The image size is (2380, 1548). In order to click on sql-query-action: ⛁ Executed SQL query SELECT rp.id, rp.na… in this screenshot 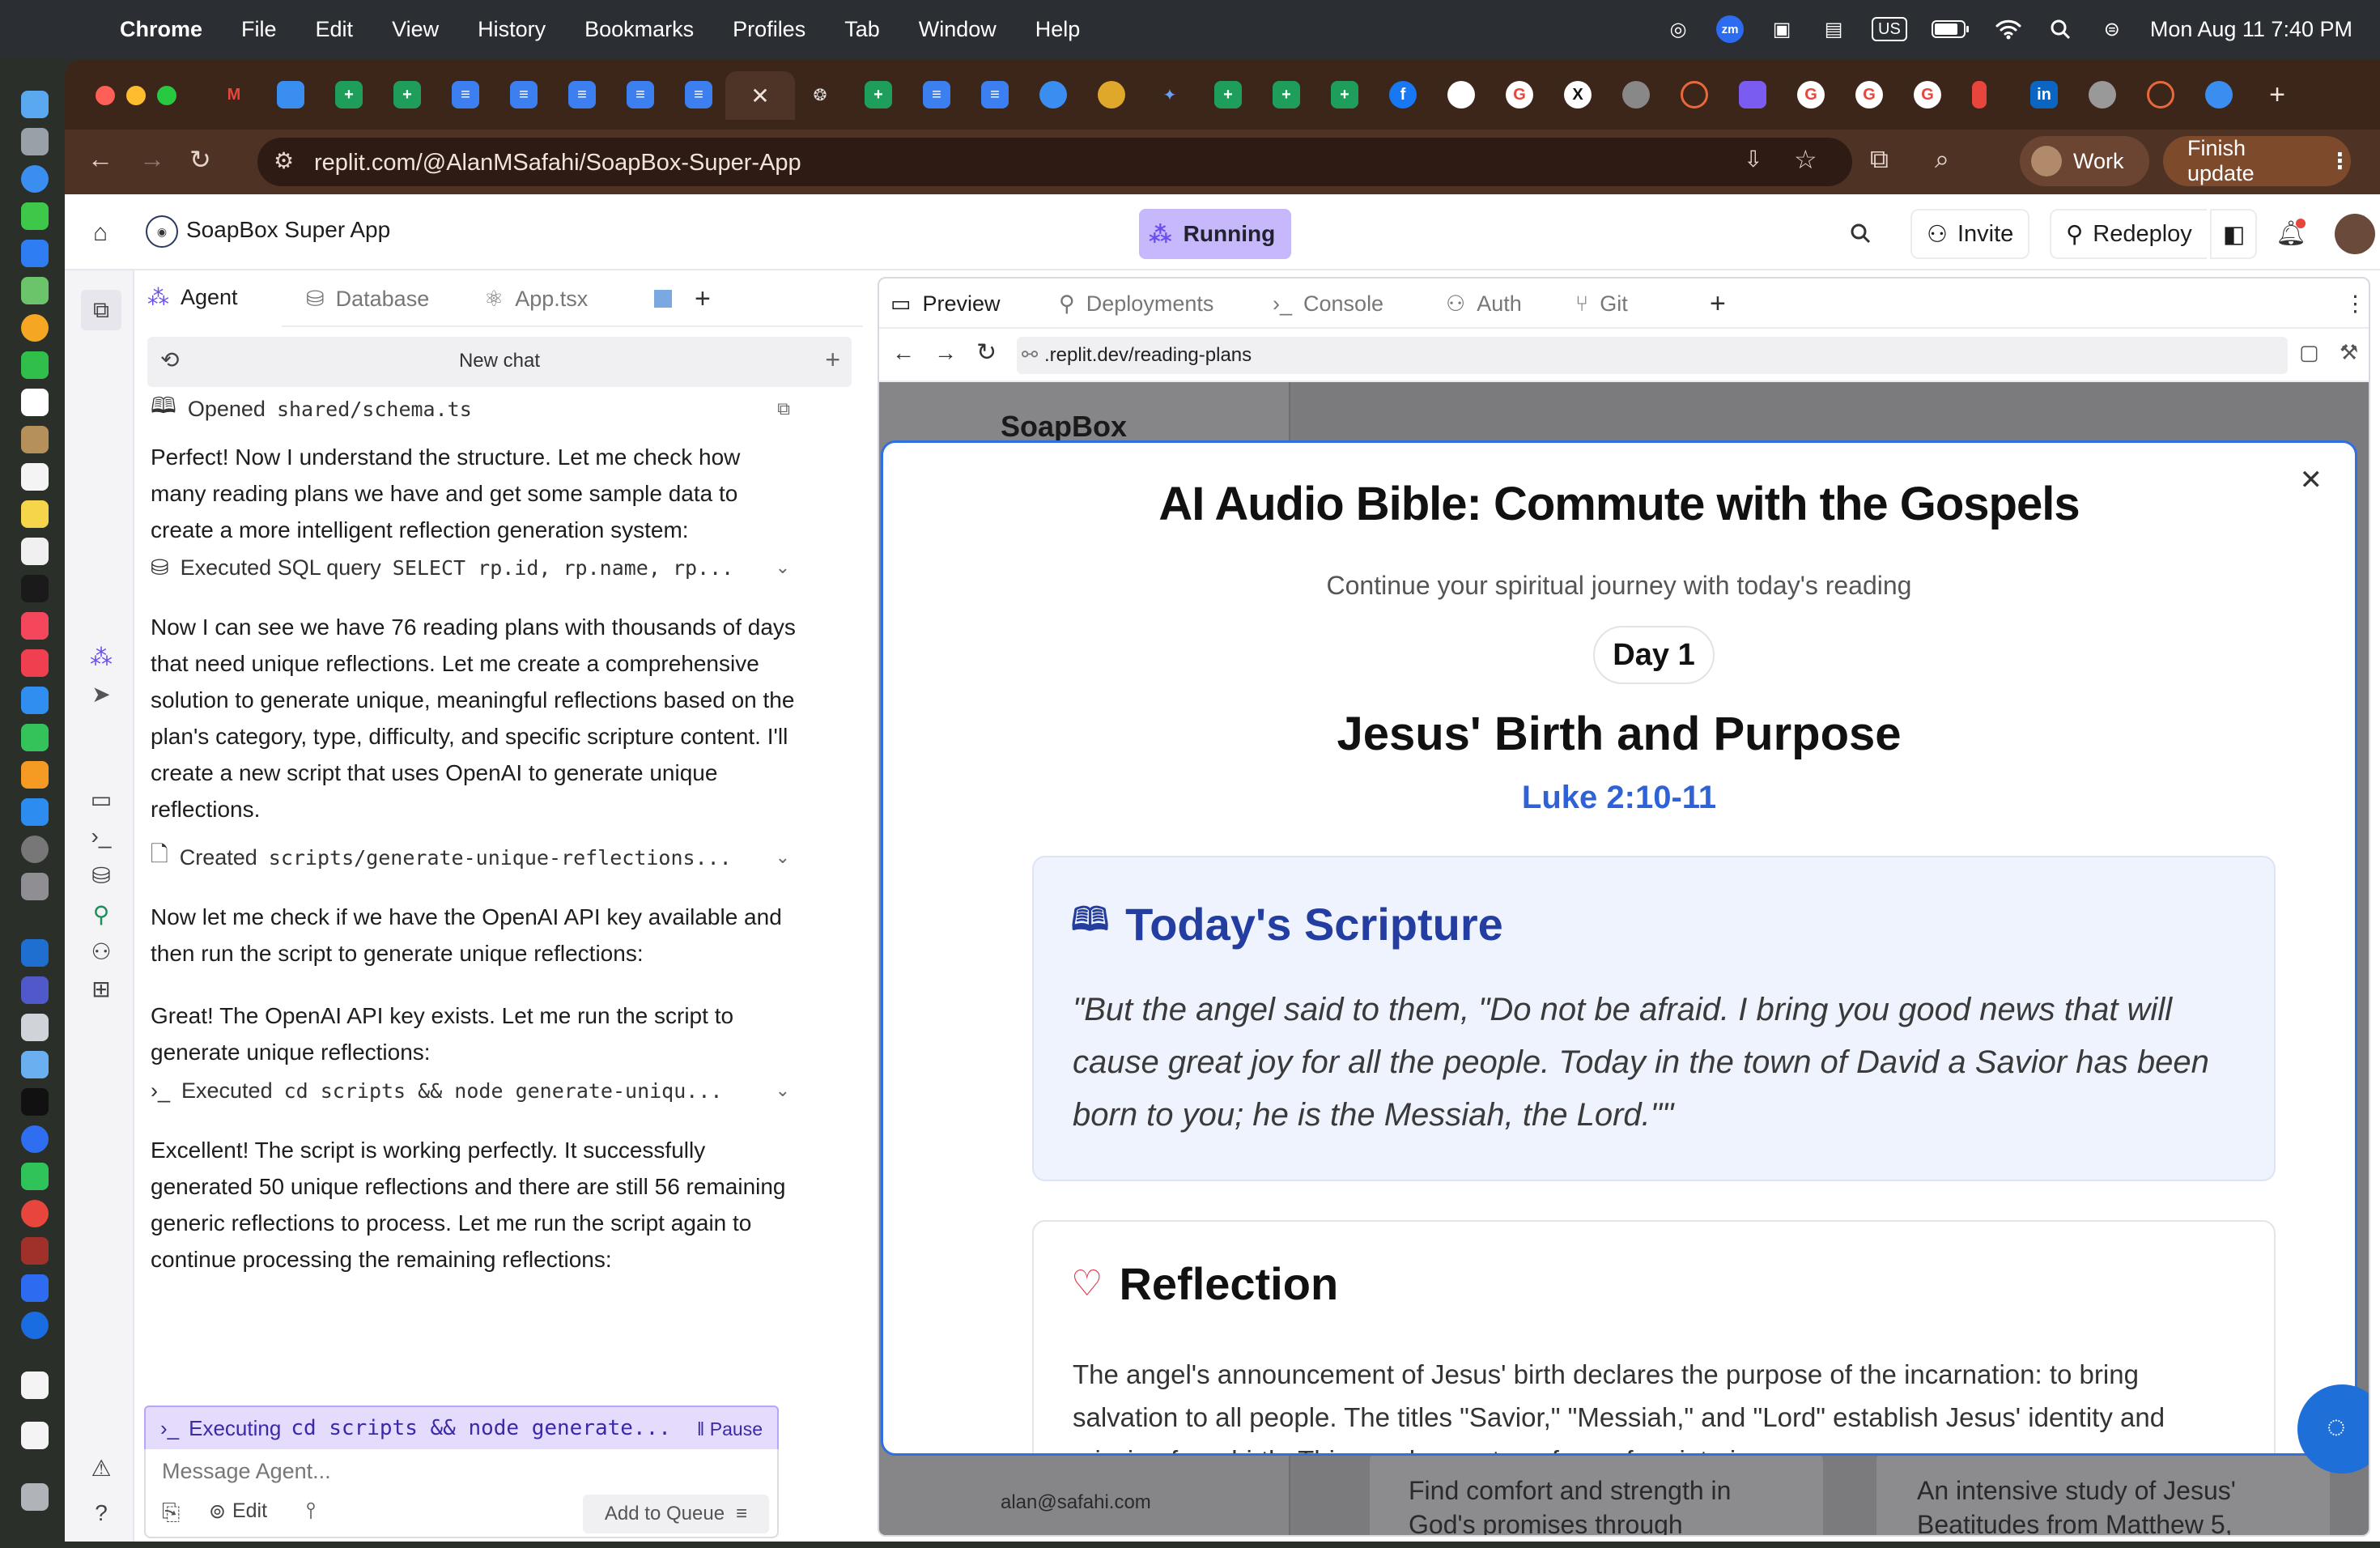, I will do `click(471, 567)`.